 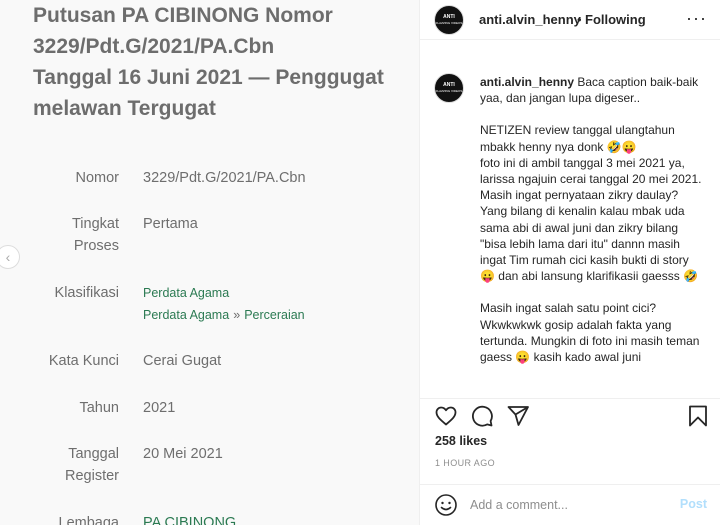 What do you see at coordinates (92, 476) in the screenshot?
I see `label-line: Register` at bounding box center [92, 476].